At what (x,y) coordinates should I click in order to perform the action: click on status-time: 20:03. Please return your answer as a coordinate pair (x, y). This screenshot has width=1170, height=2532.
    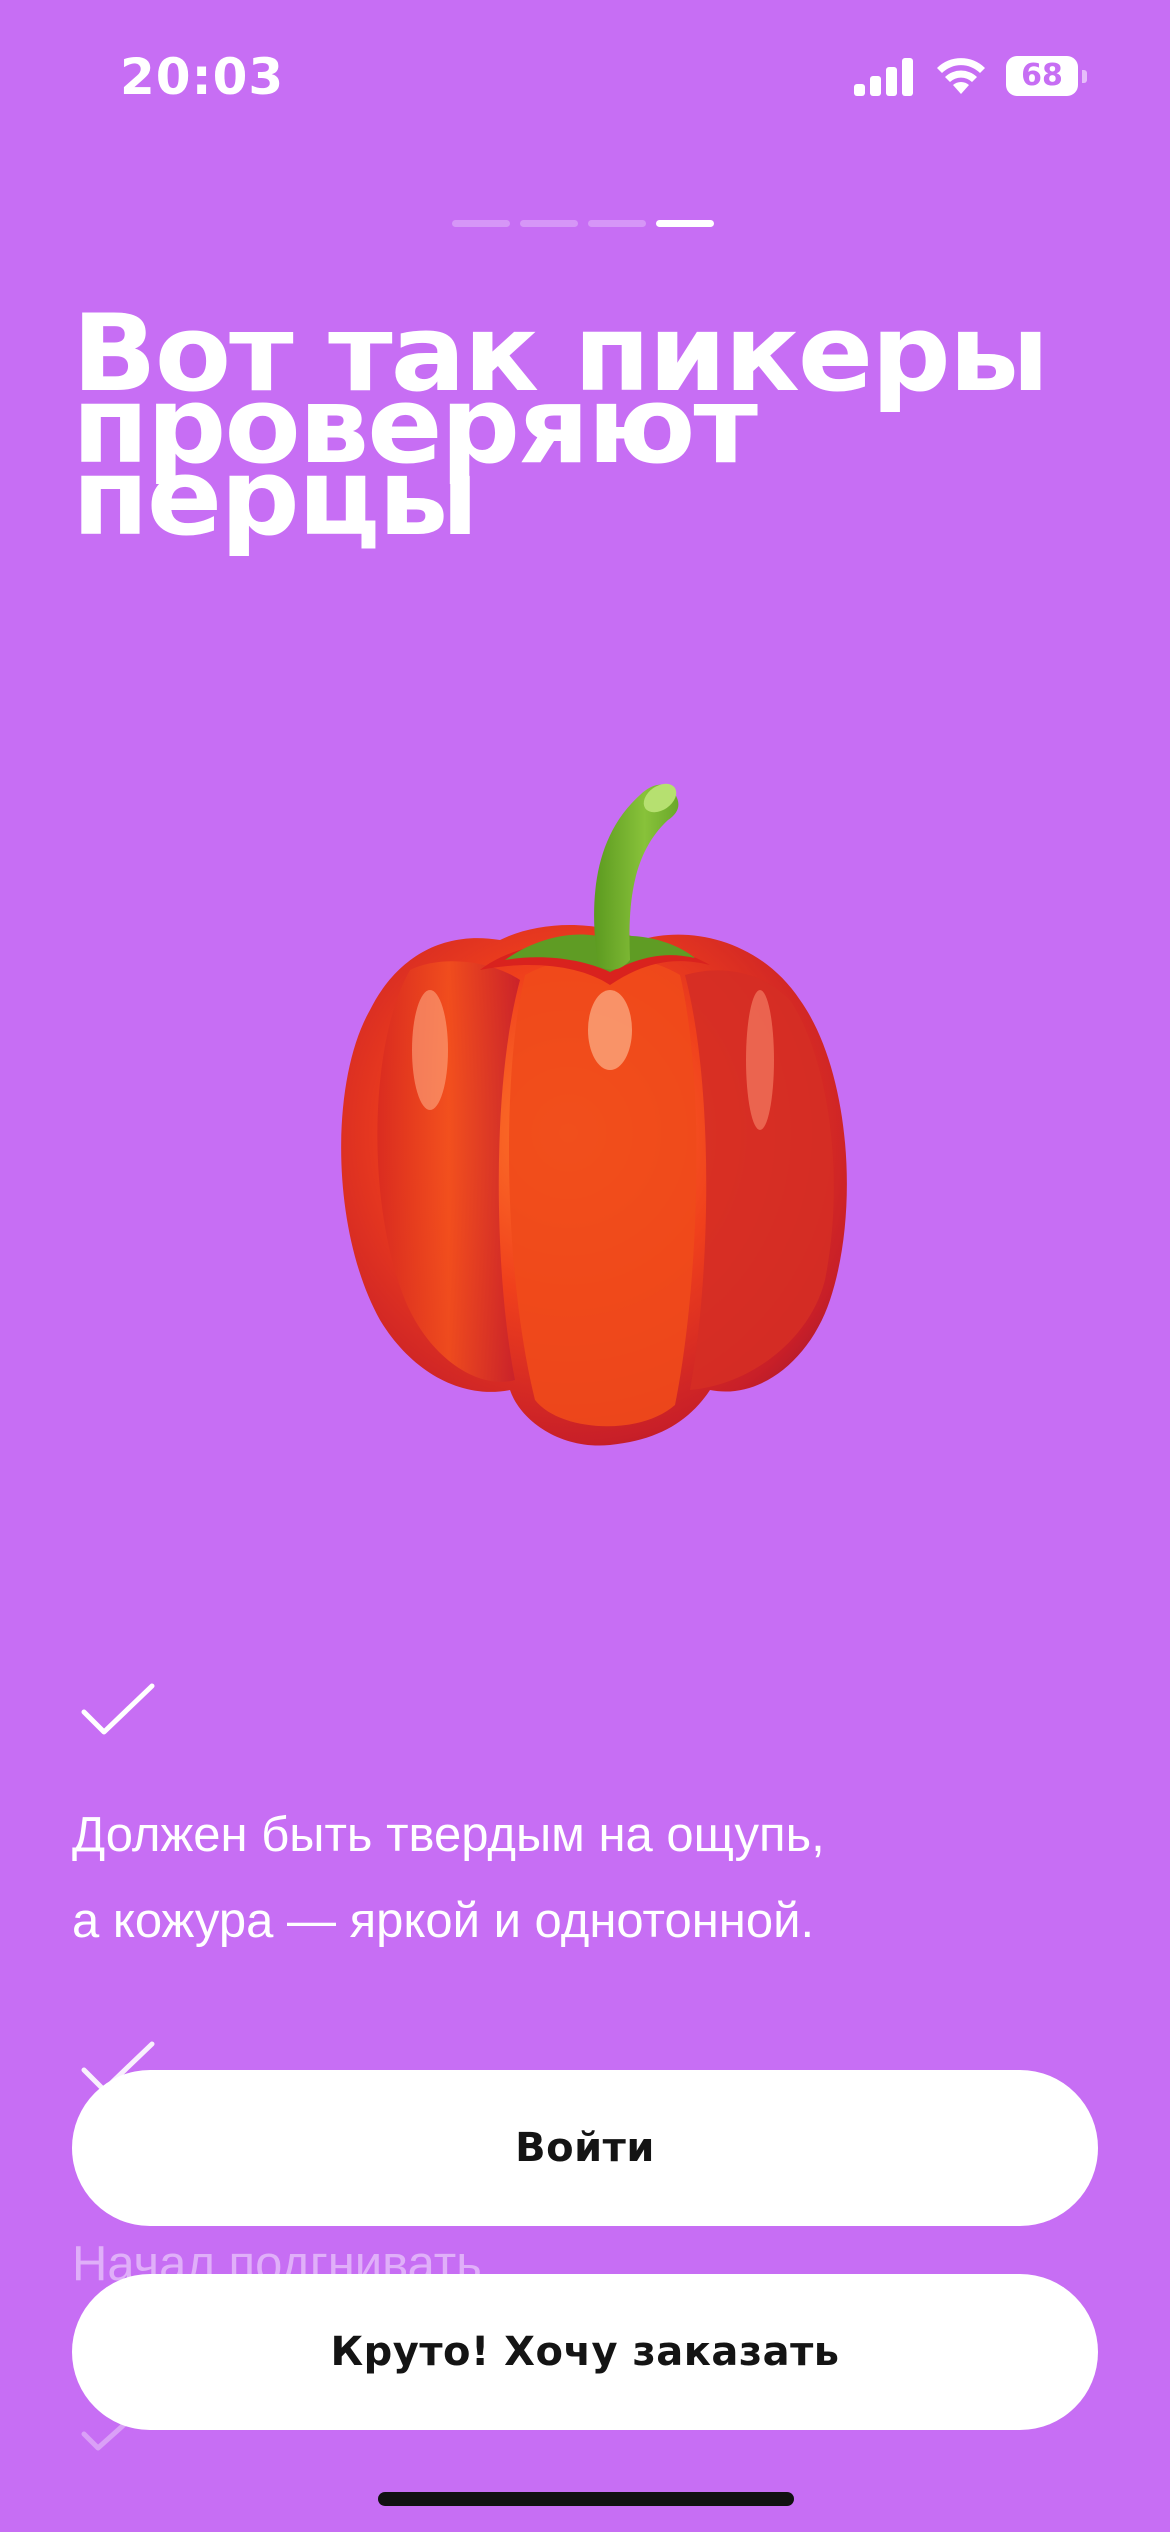
    Looking at the image, I should click on (202, 77).